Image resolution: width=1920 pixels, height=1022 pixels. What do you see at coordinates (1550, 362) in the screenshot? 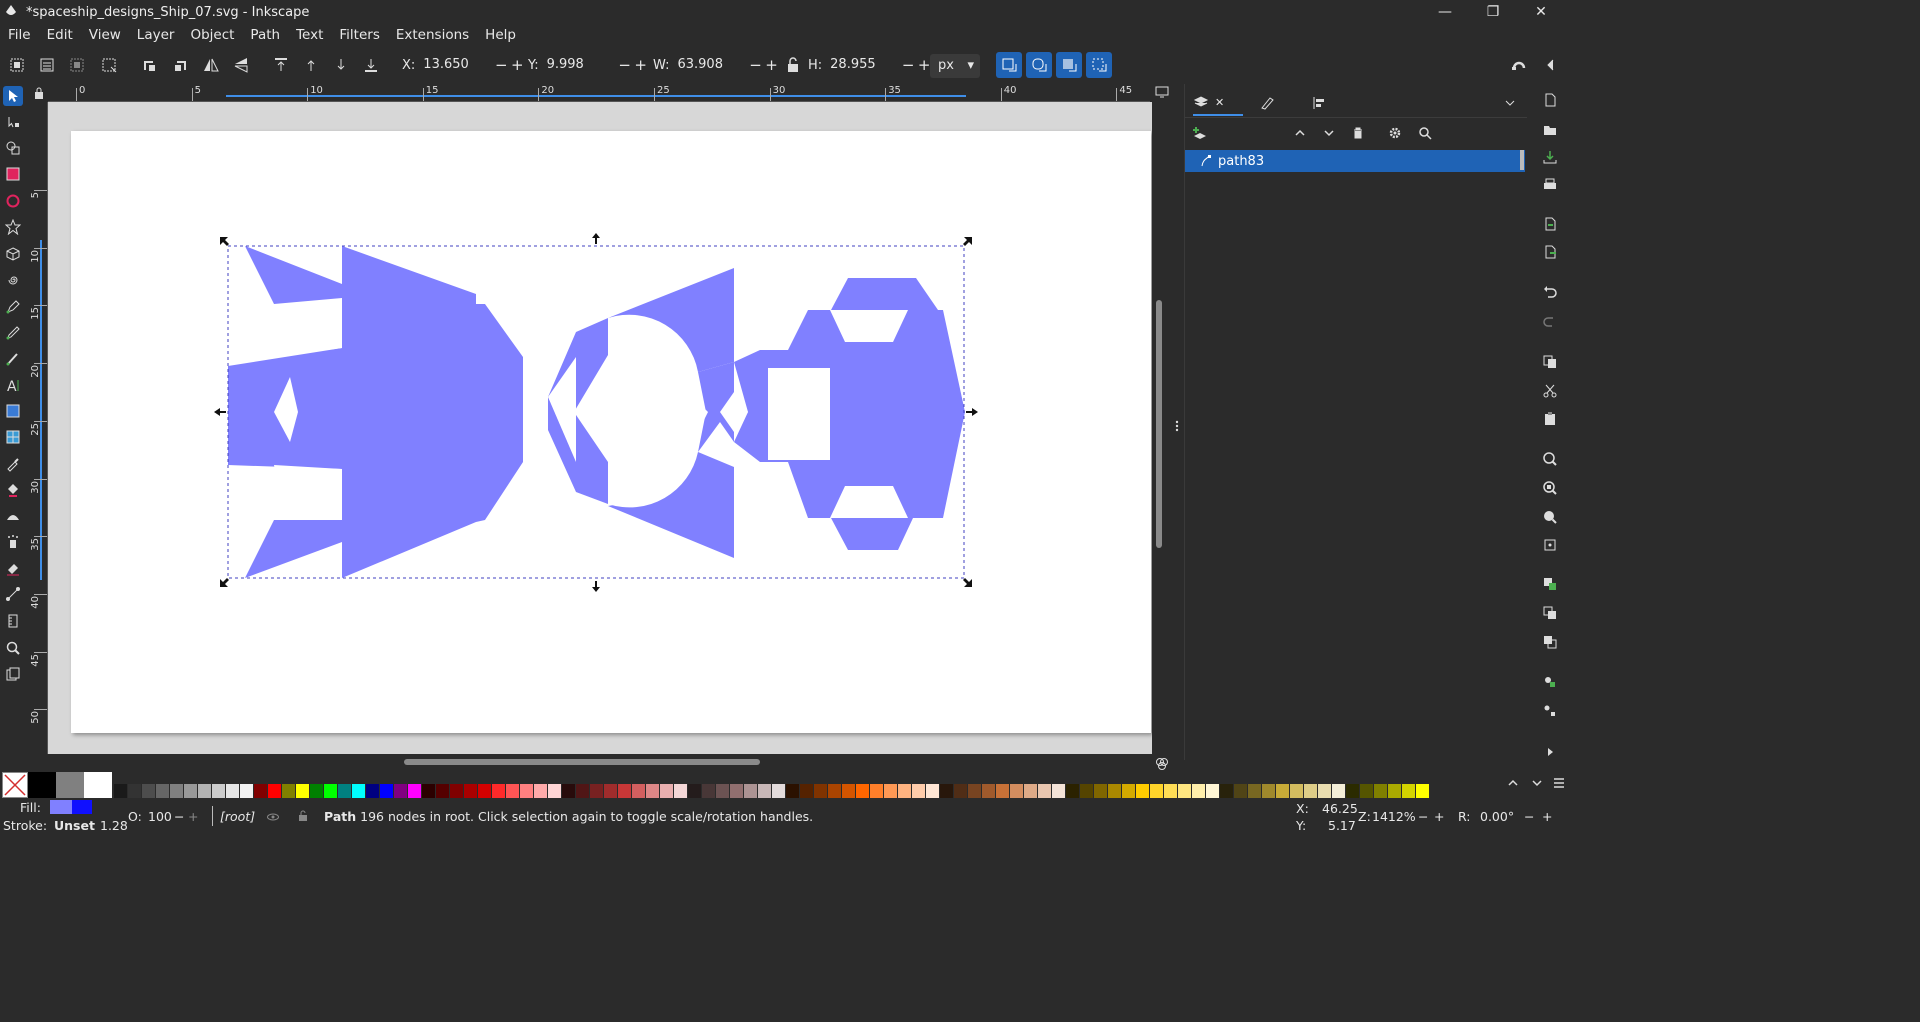
I see `copy-icon` at bounding box center [1550, 362].